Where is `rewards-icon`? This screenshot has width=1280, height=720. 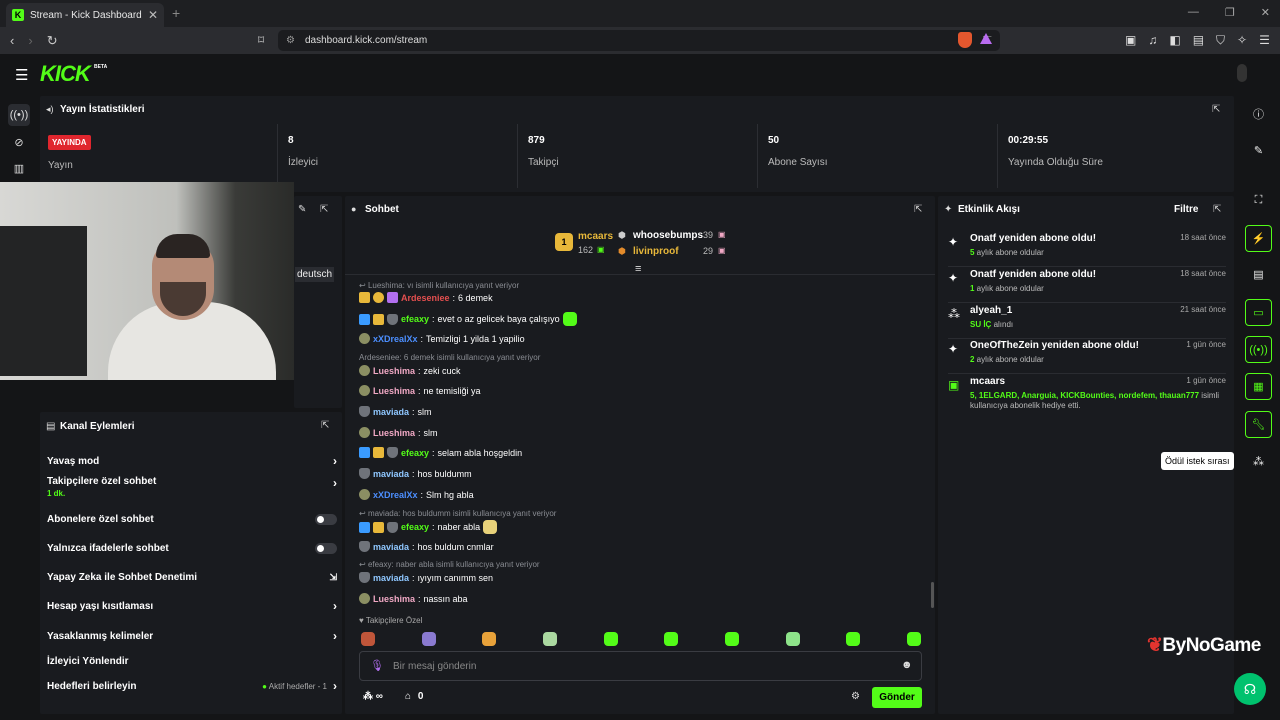
rewards-icon is located at coordinates (986, 38).